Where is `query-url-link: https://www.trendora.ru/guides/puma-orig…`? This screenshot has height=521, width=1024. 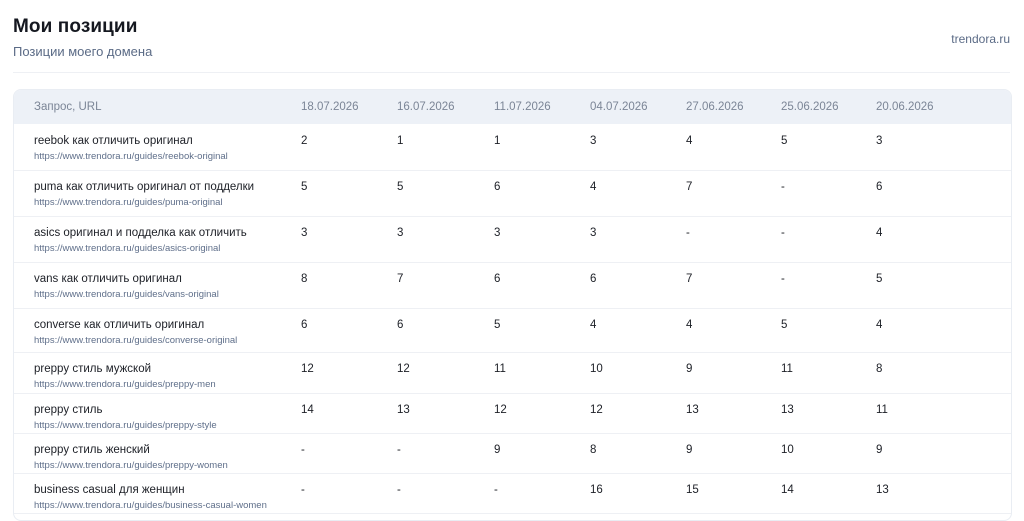 query-url-link: https://www.trendora.ru/guides/puma-orig… is located at coordinates (128, 202).